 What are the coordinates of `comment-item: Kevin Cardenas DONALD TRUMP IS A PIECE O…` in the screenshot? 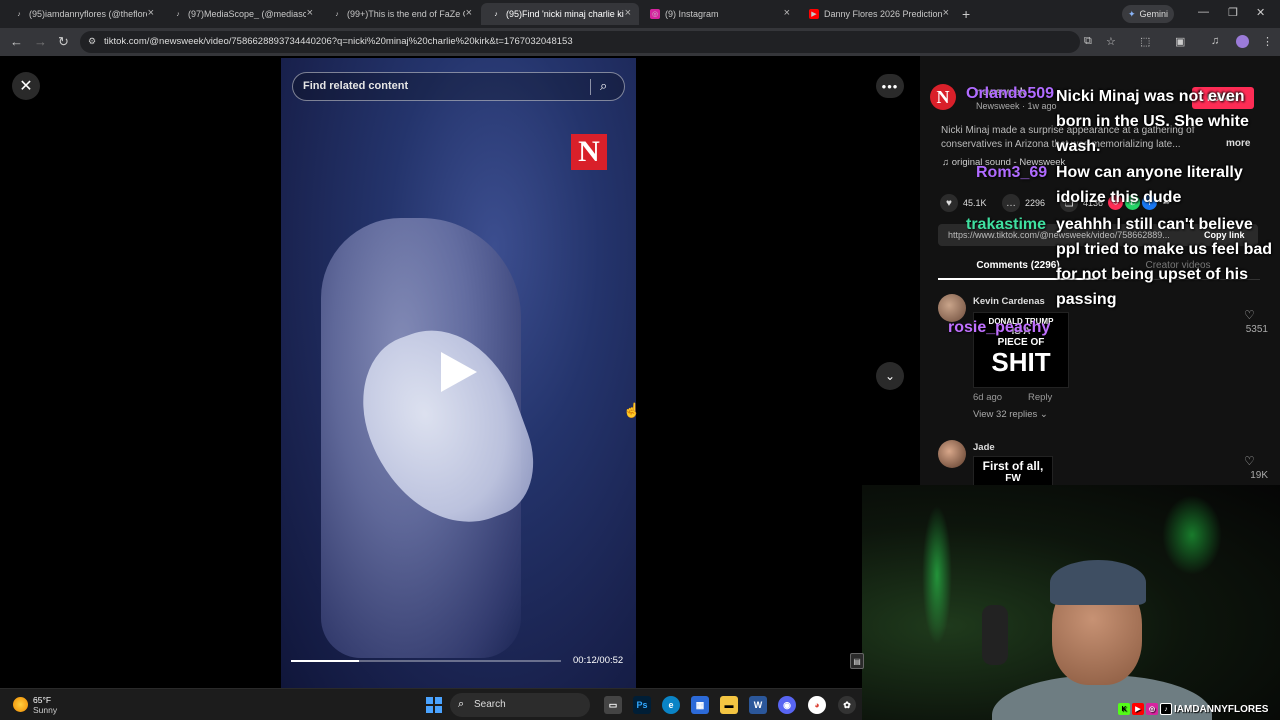 It's located at (1103, 364).